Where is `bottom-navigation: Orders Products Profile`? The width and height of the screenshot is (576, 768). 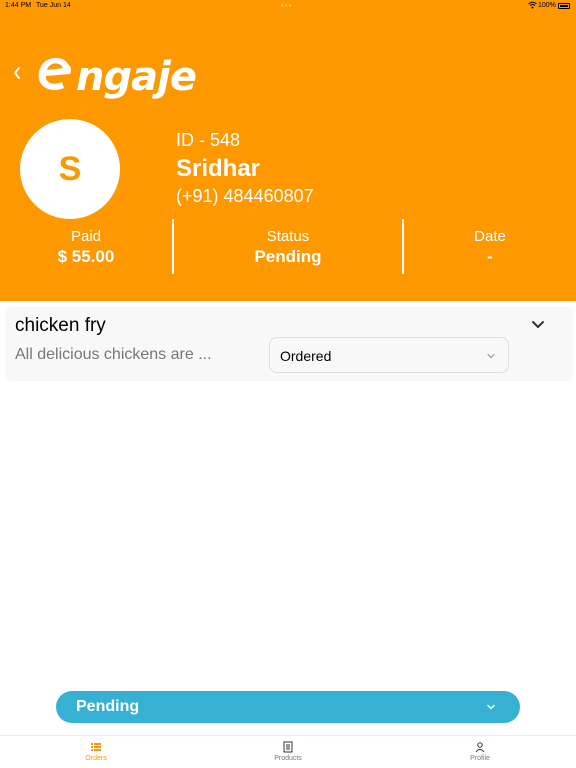
bottom-navigation: Orders Products Profile is located at coordinates (288, 751).